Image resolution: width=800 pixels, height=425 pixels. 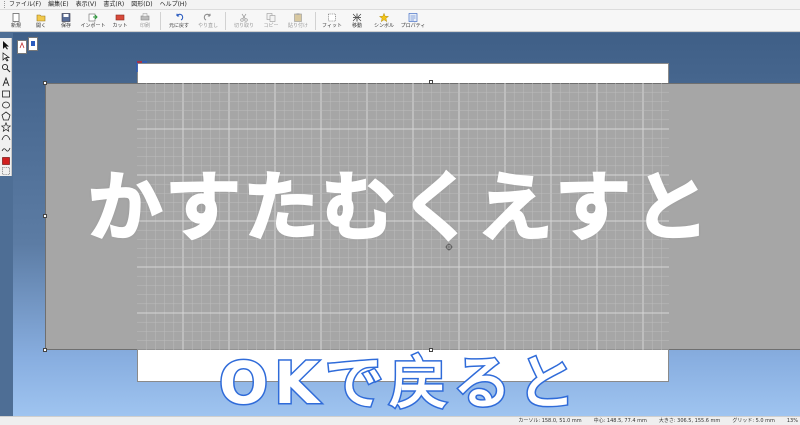 I want to click on star-shape-icon, so click(x=6, y=127).